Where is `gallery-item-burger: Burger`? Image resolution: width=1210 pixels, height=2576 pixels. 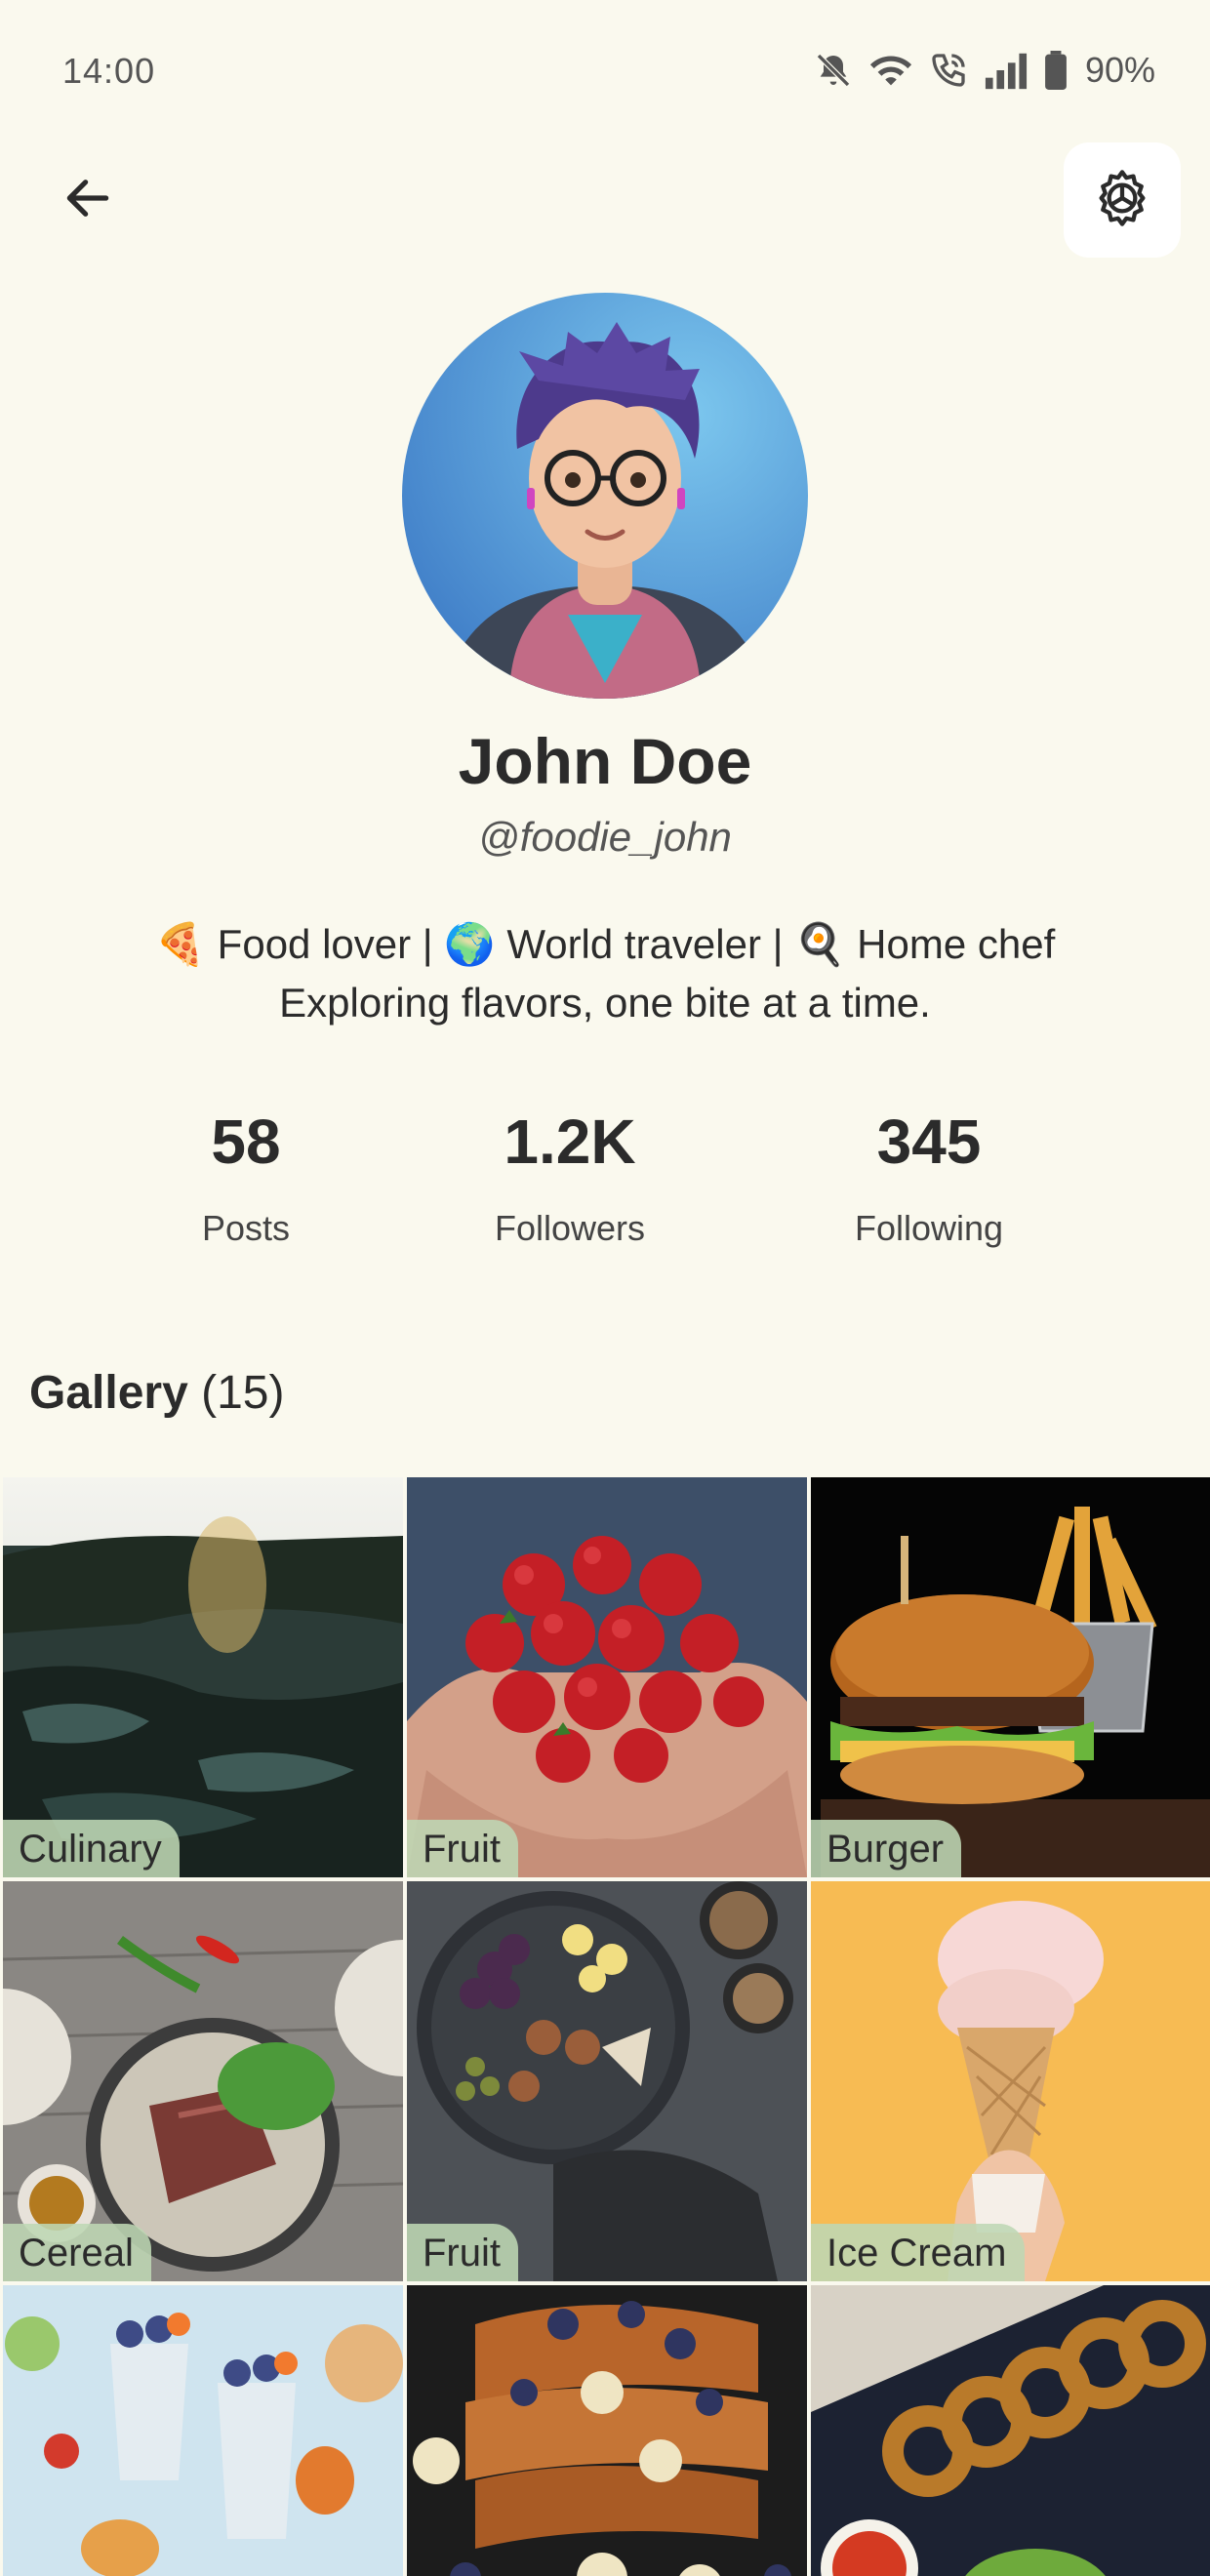 gallery-item-burger: Burger is located at coordinates (1010, 1677).